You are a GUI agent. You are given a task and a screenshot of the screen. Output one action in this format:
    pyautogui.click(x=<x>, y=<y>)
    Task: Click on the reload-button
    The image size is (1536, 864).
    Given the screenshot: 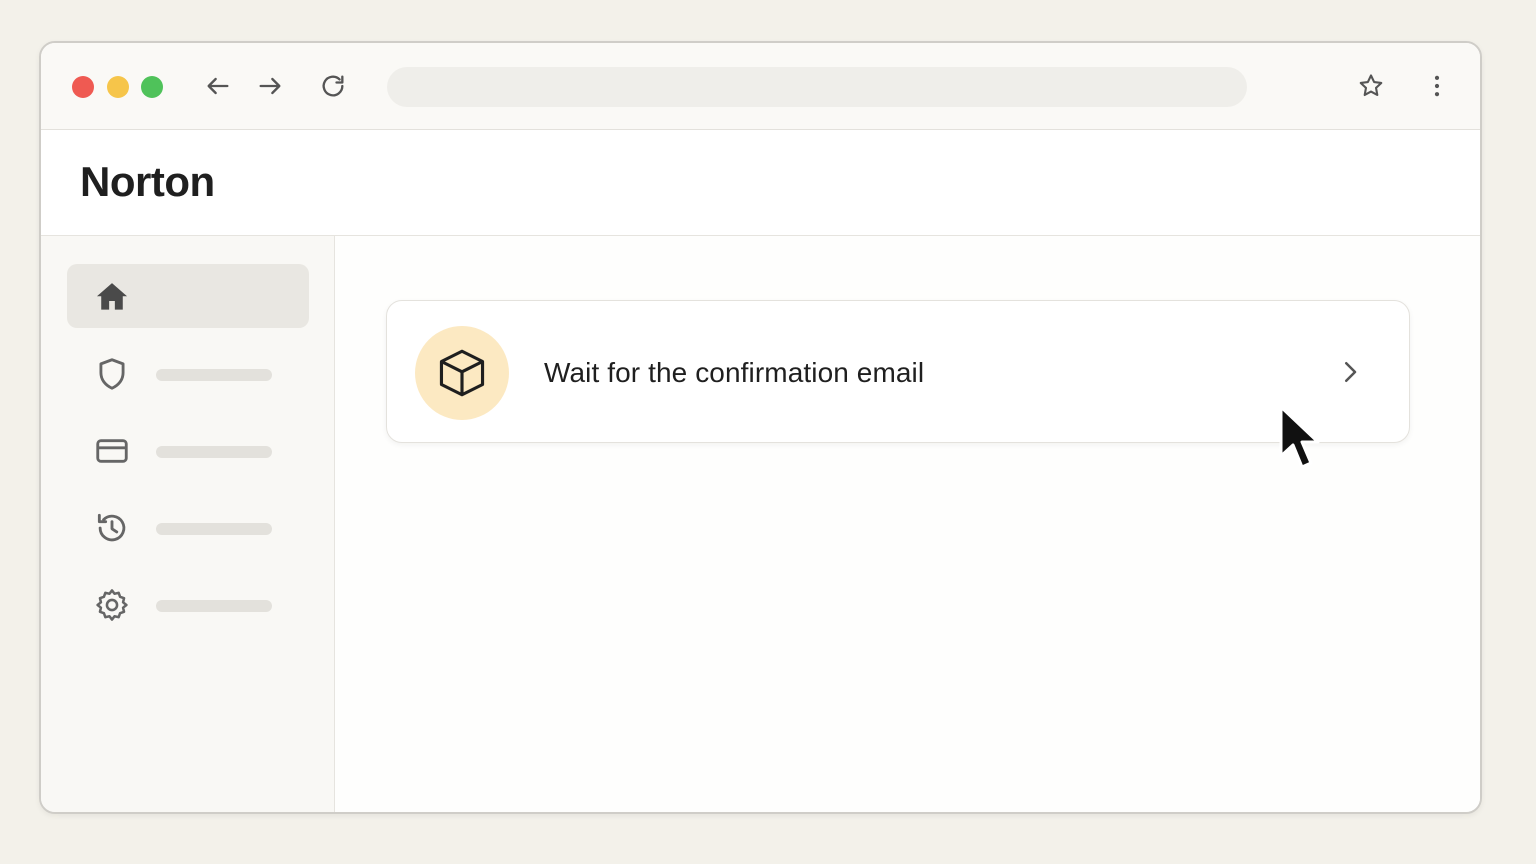 What is the action you would take?
    pyautogui.click(x=333, y=86)
    